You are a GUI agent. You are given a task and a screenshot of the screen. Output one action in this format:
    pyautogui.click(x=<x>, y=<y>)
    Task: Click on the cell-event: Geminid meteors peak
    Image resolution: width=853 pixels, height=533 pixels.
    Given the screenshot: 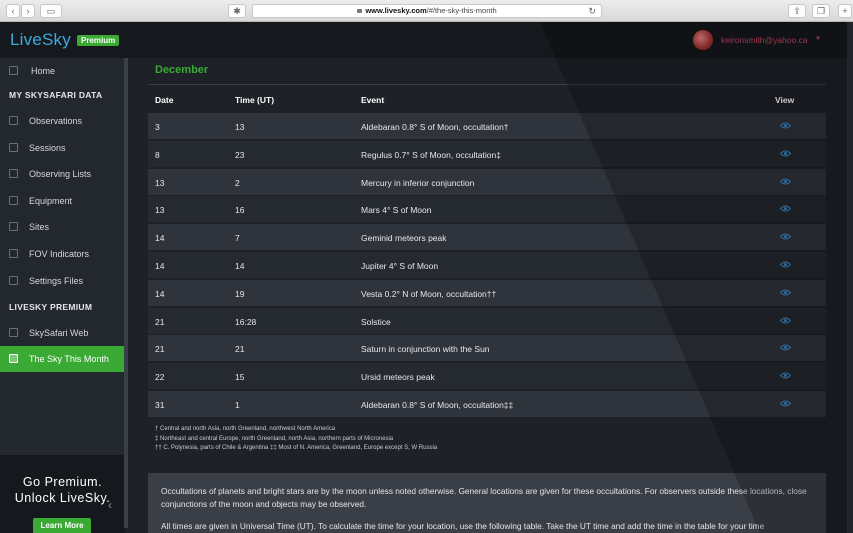 What is the action you would take?
    pyautogui.click(x=404, y=238)
    